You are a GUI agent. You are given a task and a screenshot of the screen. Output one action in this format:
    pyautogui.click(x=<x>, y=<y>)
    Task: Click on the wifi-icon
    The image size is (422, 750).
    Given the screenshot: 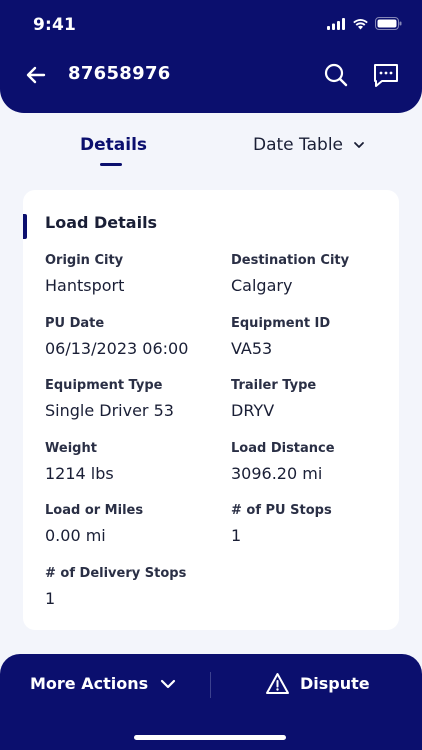 What is the action you would take?
    pyautogui.click(x=360, y=23)
    